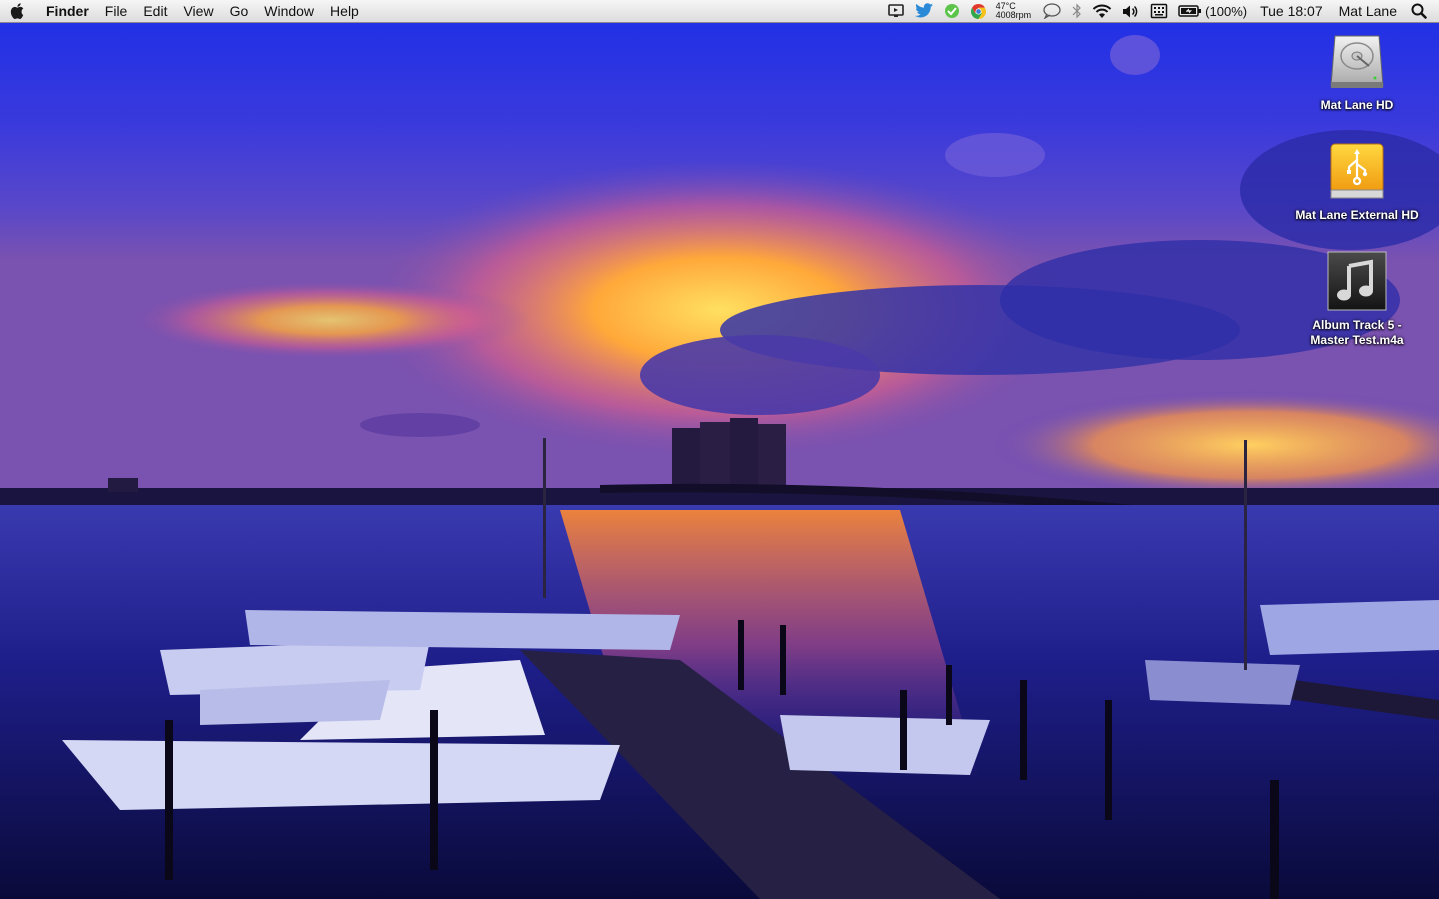 The height and width of the screenshot is (899, 1439). I want to click on usb-drive-icon, so click(1357, 171).